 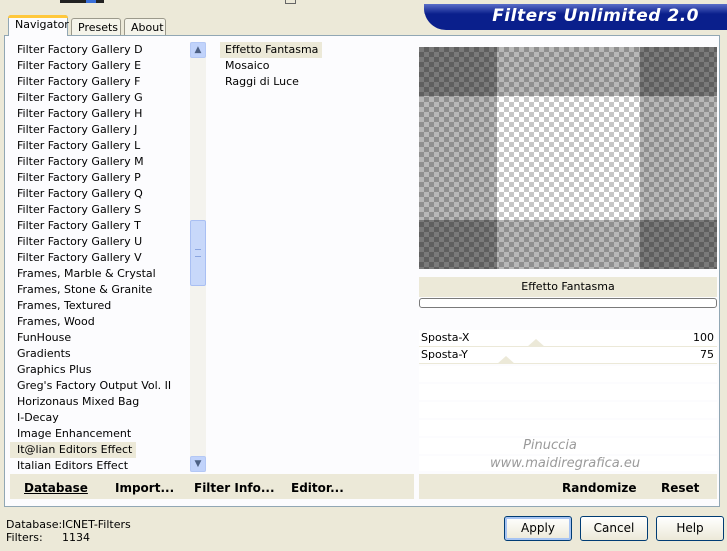 I want to click on filter-list-item: Filter Factory Gallery V, so click(x=100, y=258).